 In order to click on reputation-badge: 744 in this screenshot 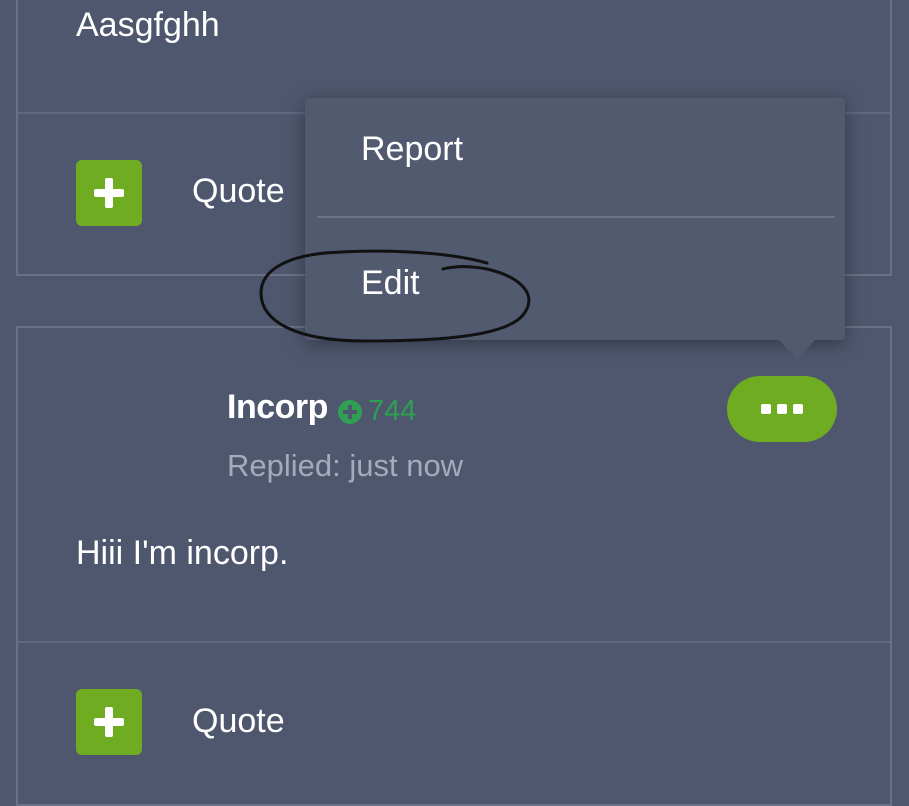, I will do `click(377, 411)`.